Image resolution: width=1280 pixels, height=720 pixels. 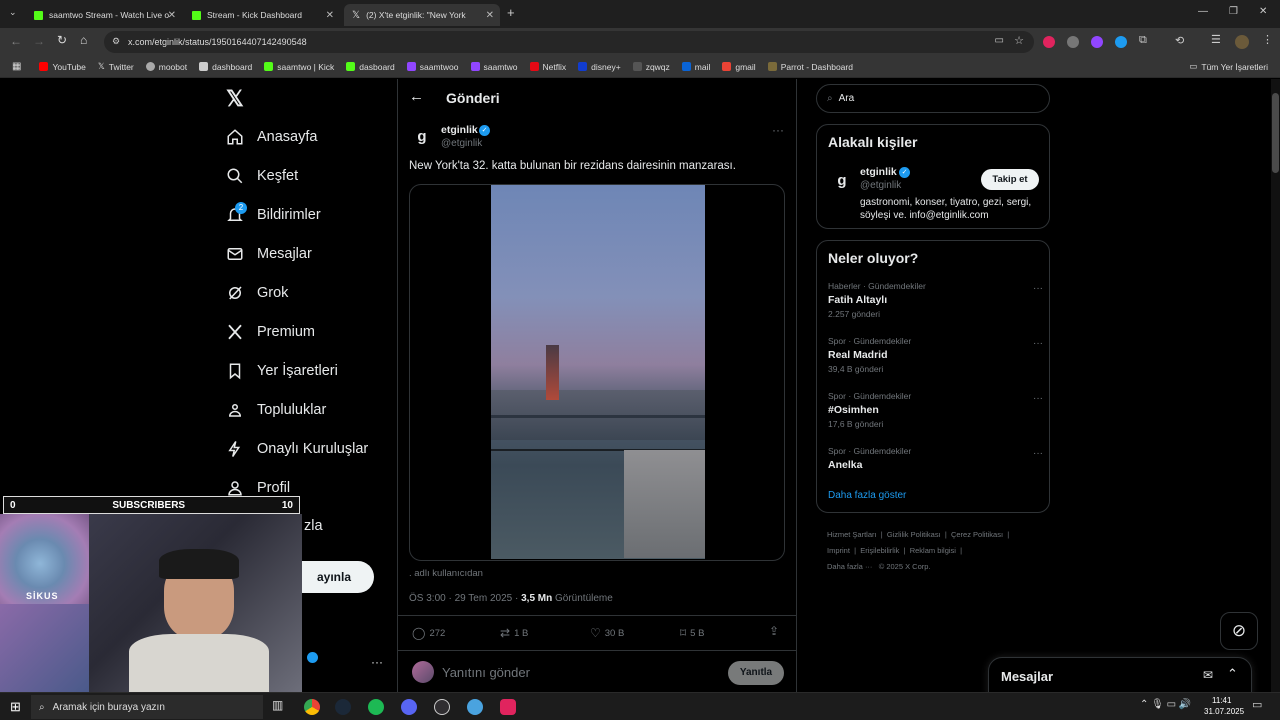 What do you see at coordinates (282, 371) in the screenshot?
I see `nav-bookmarks: Yer İşaretleri` at bounding box center [282, 371].